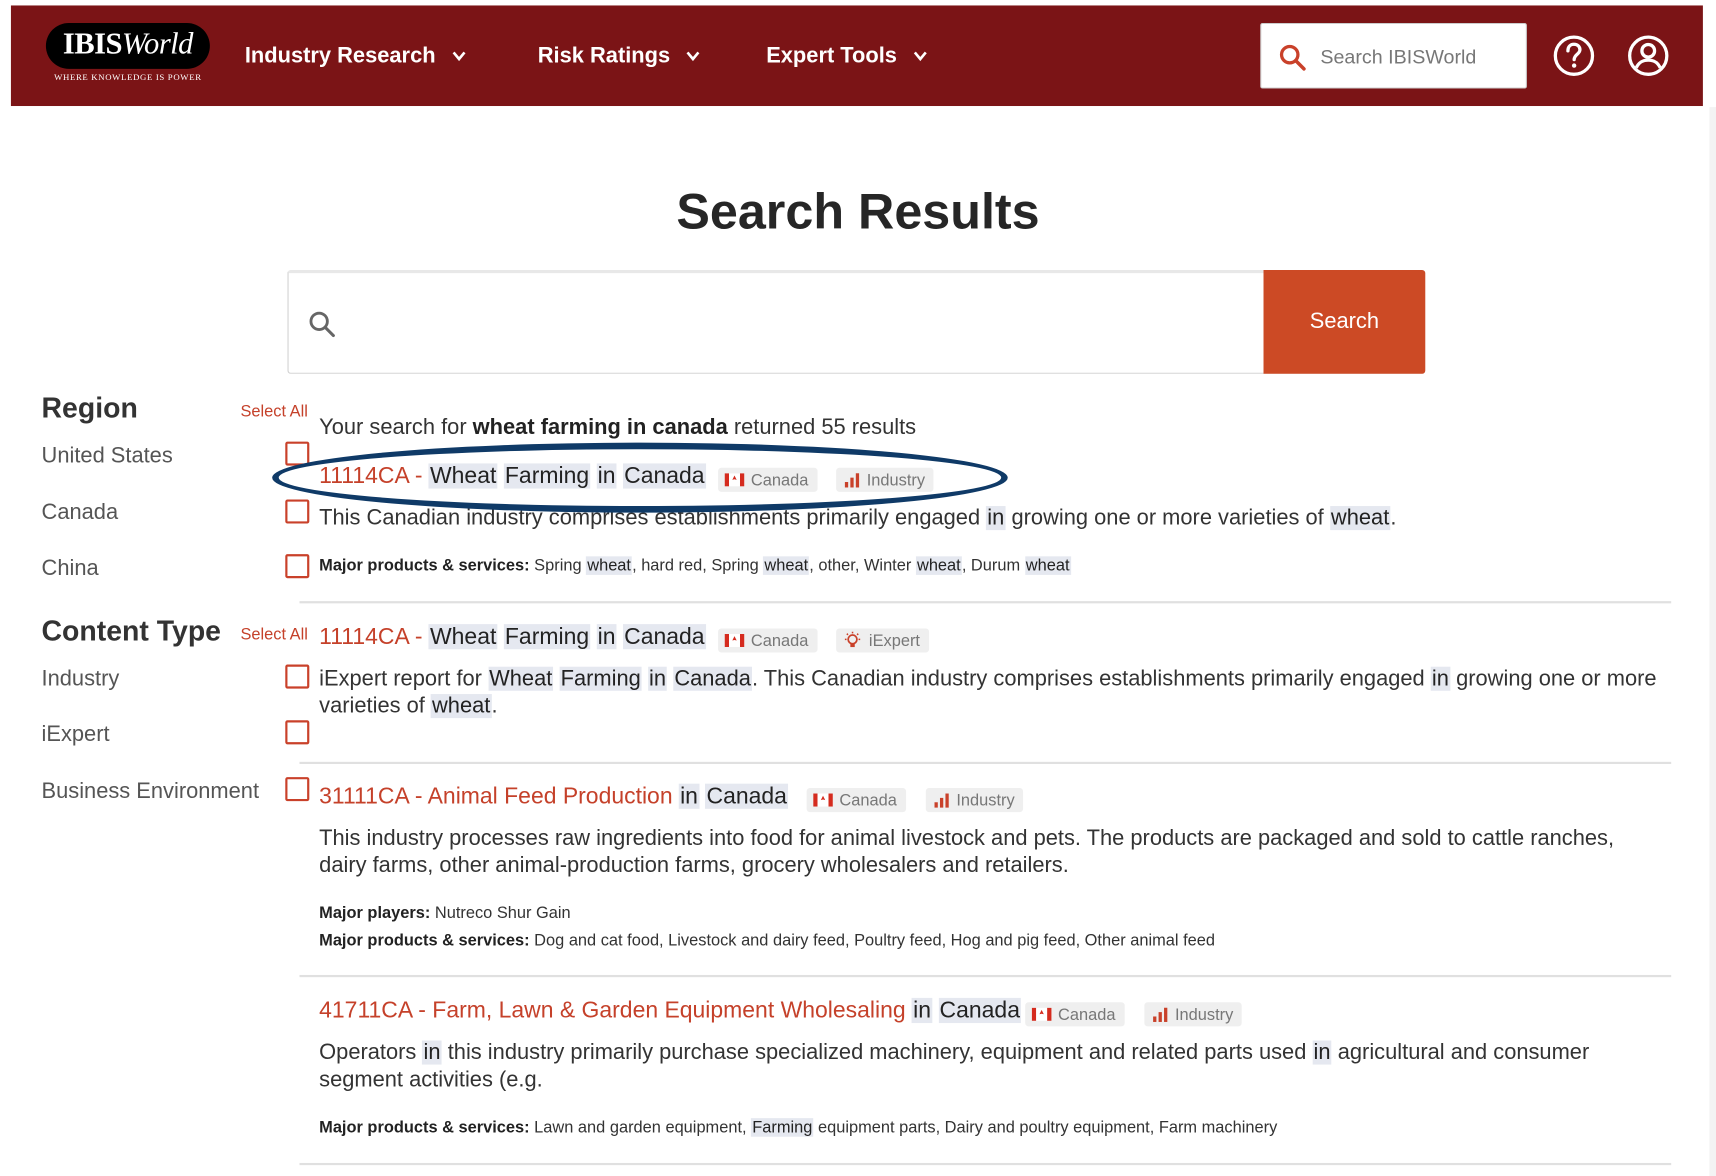  What do you see at coordinates (80, 678) in the screenshot?
I see `filter-label-industry: Industry` at bounding box center [80, 678].